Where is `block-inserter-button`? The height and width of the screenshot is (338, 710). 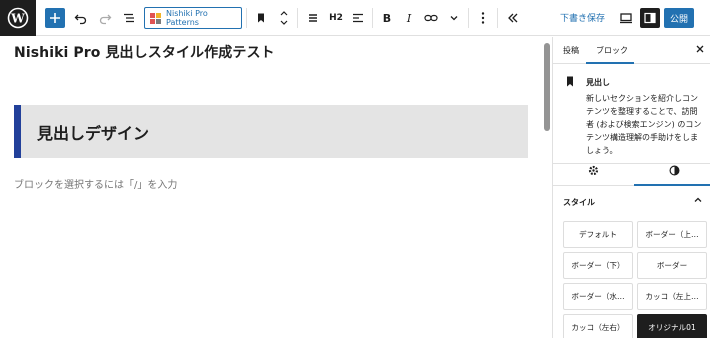 block-inserter-button is located at coordinates (55, 18).